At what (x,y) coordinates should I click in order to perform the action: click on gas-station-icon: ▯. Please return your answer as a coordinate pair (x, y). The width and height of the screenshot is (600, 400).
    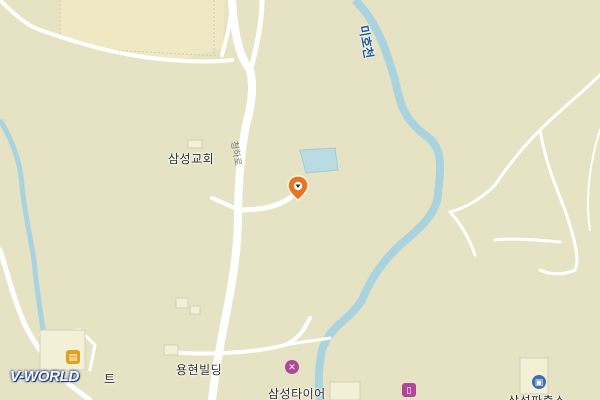
    Looking at the image, I should click on (409, 390).